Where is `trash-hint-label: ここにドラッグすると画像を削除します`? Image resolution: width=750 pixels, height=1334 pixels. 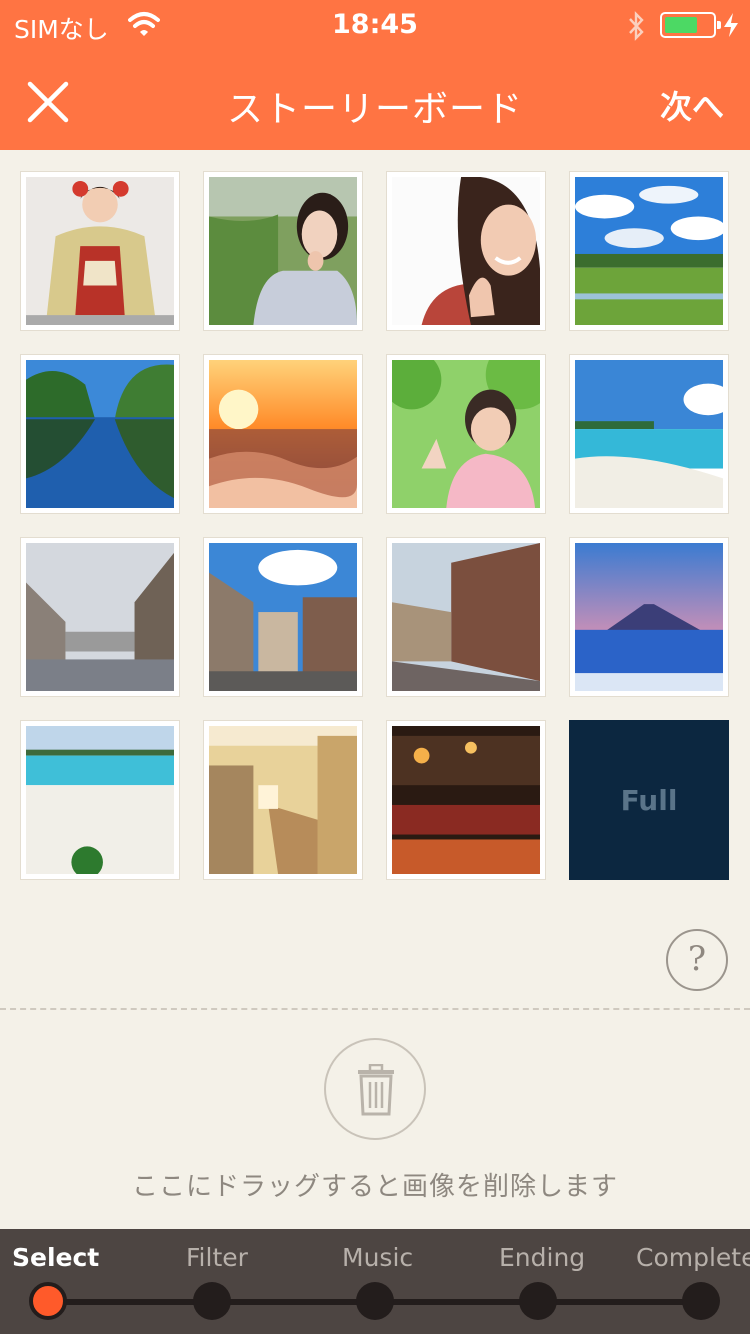 trash-hint-label: ここにドラッグすると画像を削除します is located at coordinates (374, 1187).